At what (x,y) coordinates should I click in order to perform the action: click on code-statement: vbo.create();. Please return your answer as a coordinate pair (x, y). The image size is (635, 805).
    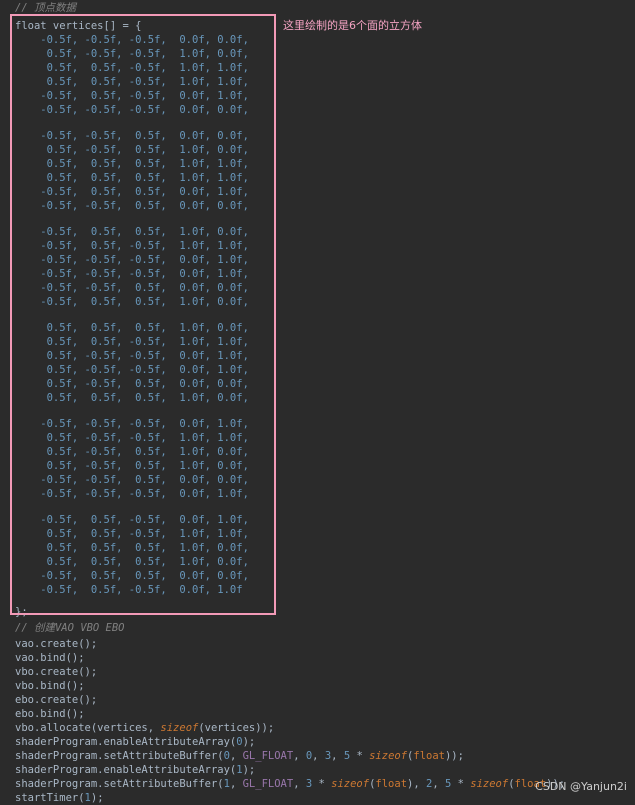
    Looking at the image, I should click on (56, 672).